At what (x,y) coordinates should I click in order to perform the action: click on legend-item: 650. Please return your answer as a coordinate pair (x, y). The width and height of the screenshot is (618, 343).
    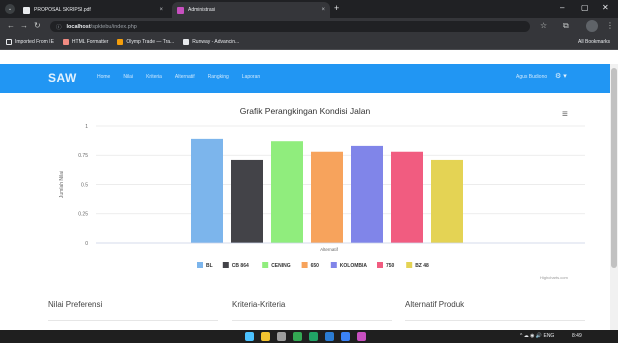
    Looking at the image, I should click on (315, 266).